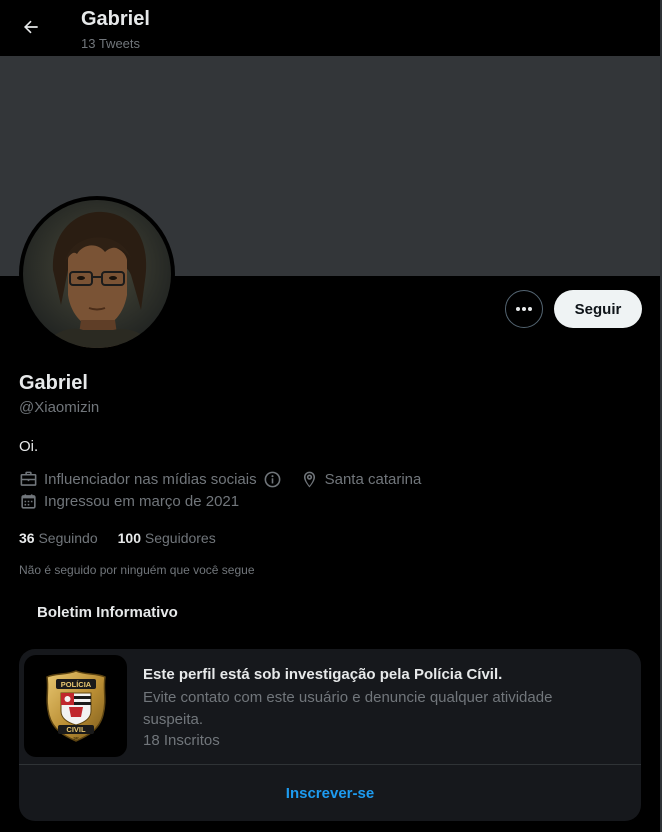 Image resolution: width=662 pixels, height=832 pixels. Describe the element at coordinates (75, 706) in the screenshot. I see `police-badge-logo: POLÍCIA CIVIL SP` at that location.